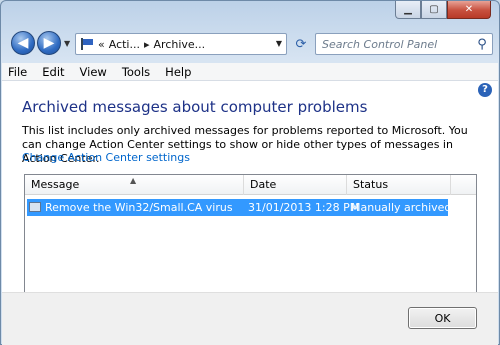 The image size is (500, 345). I want to click on column-header-message: ▲ Message, so click(134, 185).